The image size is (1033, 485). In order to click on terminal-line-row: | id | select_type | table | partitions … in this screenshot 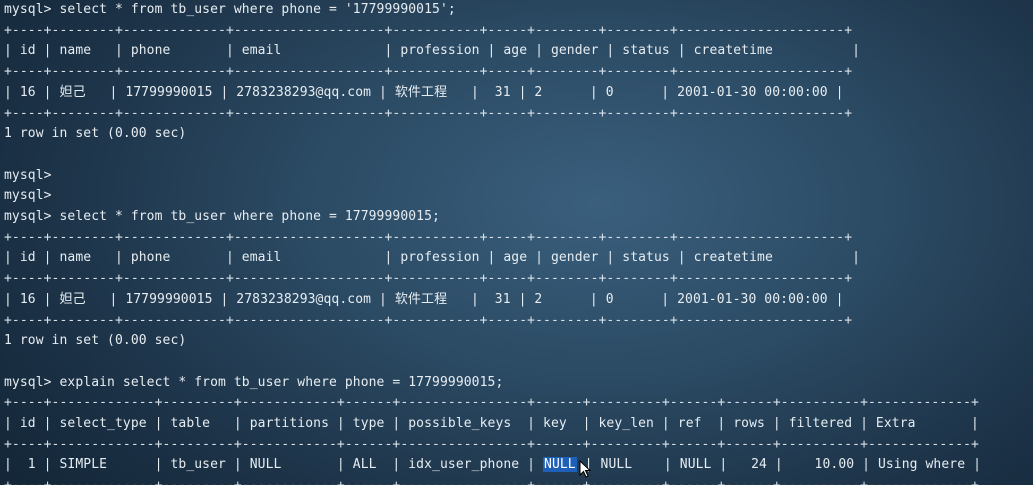, I will do `click(491, 424)`.